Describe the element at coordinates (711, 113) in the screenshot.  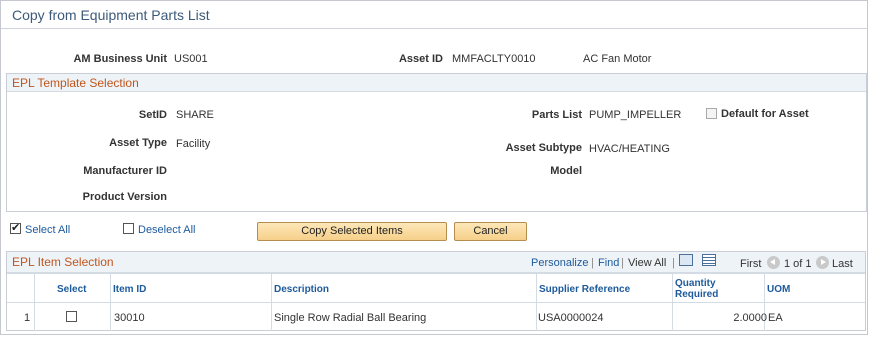
I see `default-for-asset-checkbox` at that location.